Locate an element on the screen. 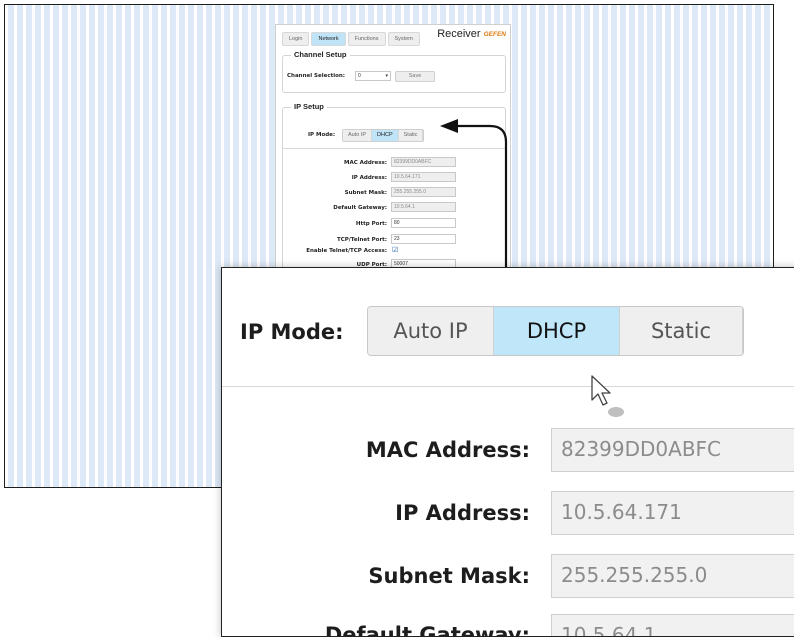  zoom-ip-address-field: 10.5.64.171 is located at coordinates (672, 513).